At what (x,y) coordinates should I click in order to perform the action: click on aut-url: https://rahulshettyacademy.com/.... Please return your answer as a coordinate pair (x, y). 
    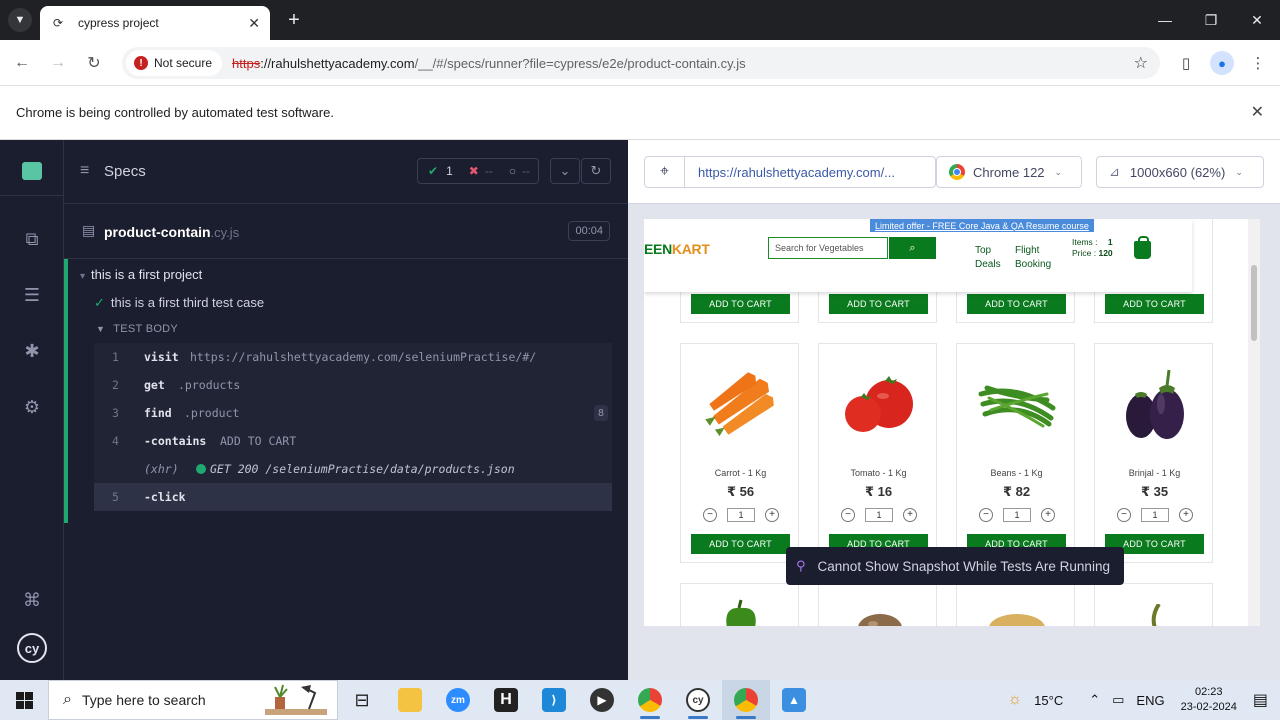
    Looking at the image, I should click on (796, 172).